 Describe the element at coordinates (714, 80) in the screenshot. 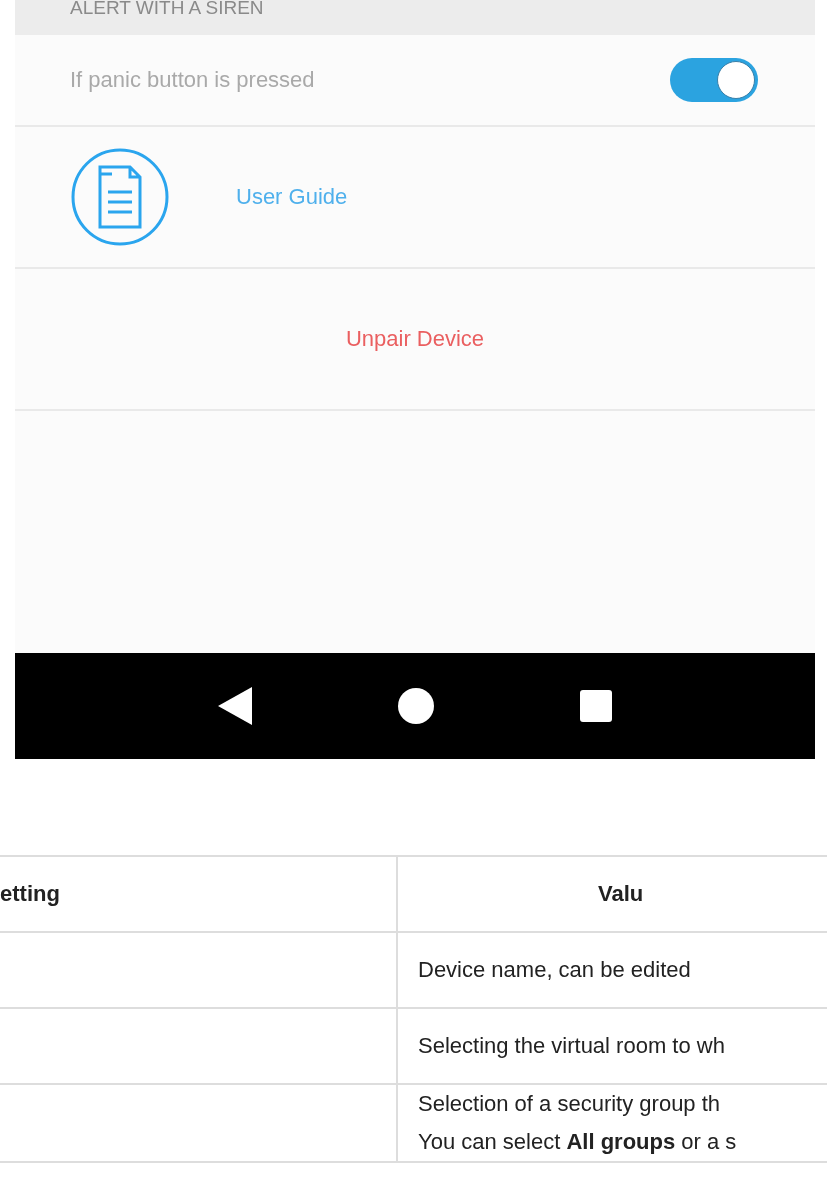

I see `toggle-switch` at that location.